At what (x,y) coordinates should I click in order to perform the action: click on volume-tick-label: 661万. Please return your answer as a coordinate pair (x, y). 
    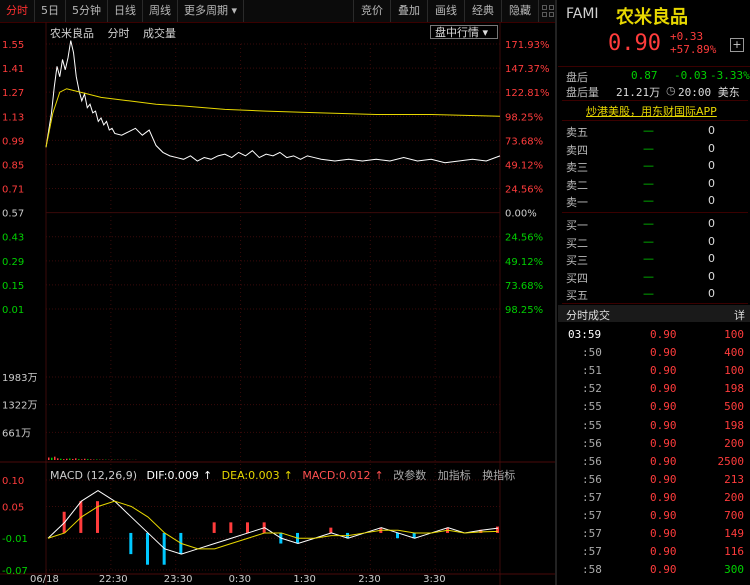
    Looking at the image, I should click on (16, 433).